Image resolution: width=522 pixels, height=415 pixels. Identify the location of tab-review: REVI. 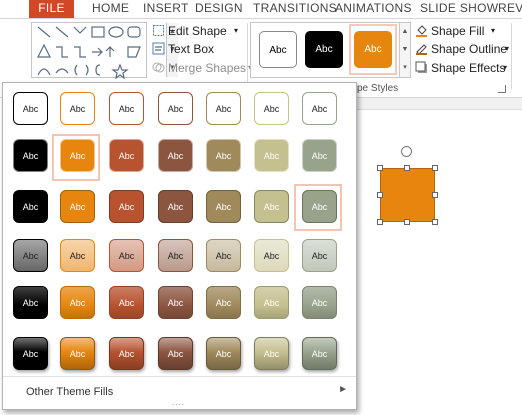
(510, 9).